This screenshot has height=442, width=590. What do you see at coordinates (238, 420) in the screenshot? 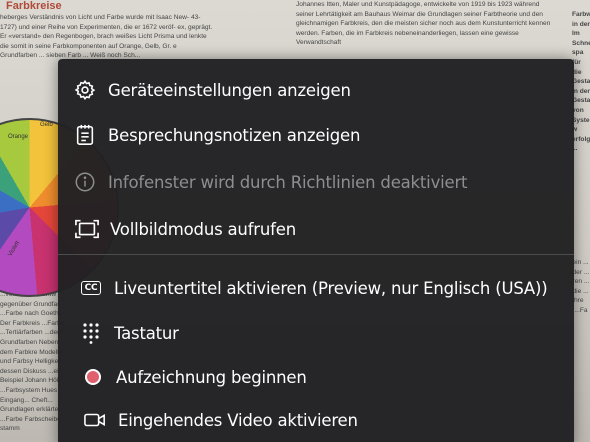
I see `menu-item-label: Eingehendes Video aktivieren` at bounding box center [238, 420].